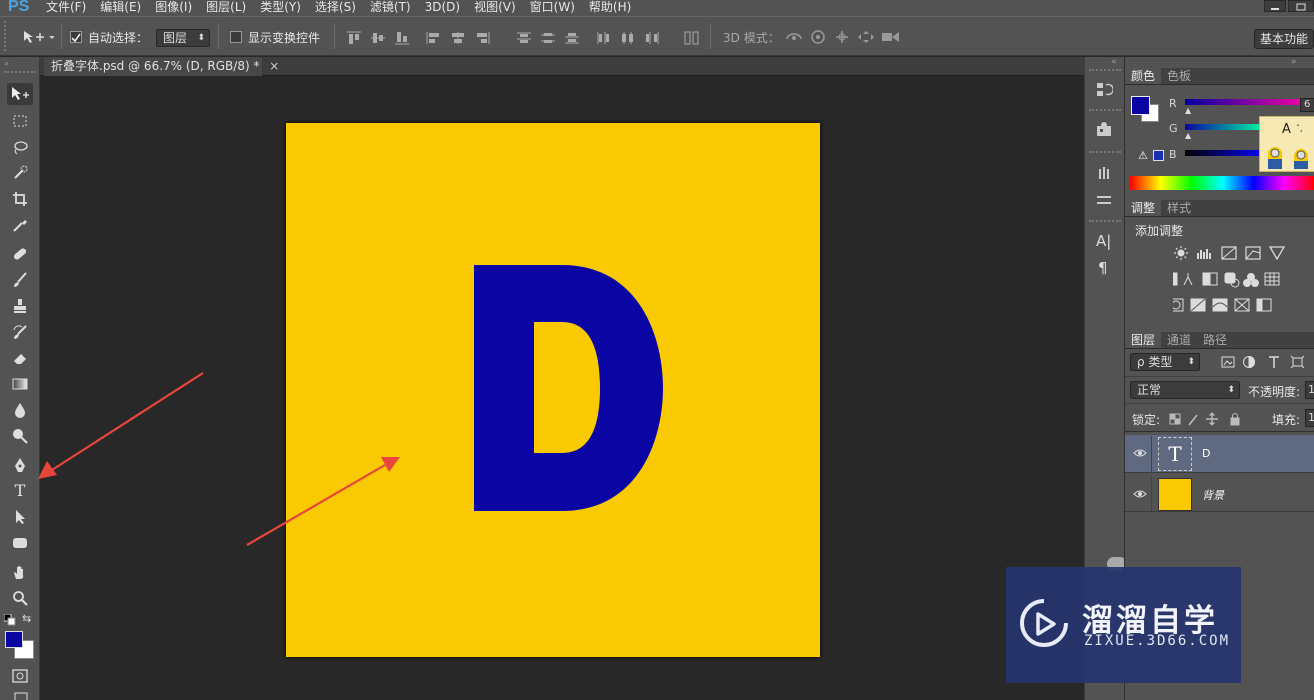  What do you see at coordinates (20, 572) in the screenshot?
I see `hand-tool-icon` at bounding box center [20, 572].